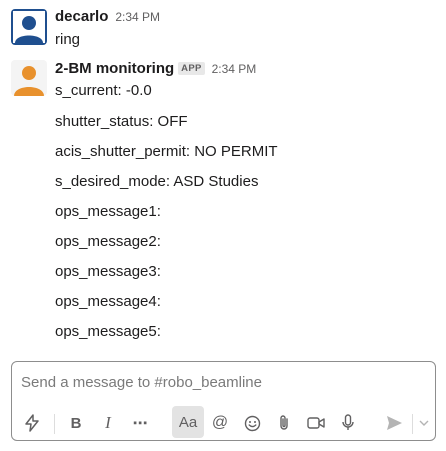 This screenshot has width=446, height=451. I want to click on message-text: ops_message5:, so click(108, 331).